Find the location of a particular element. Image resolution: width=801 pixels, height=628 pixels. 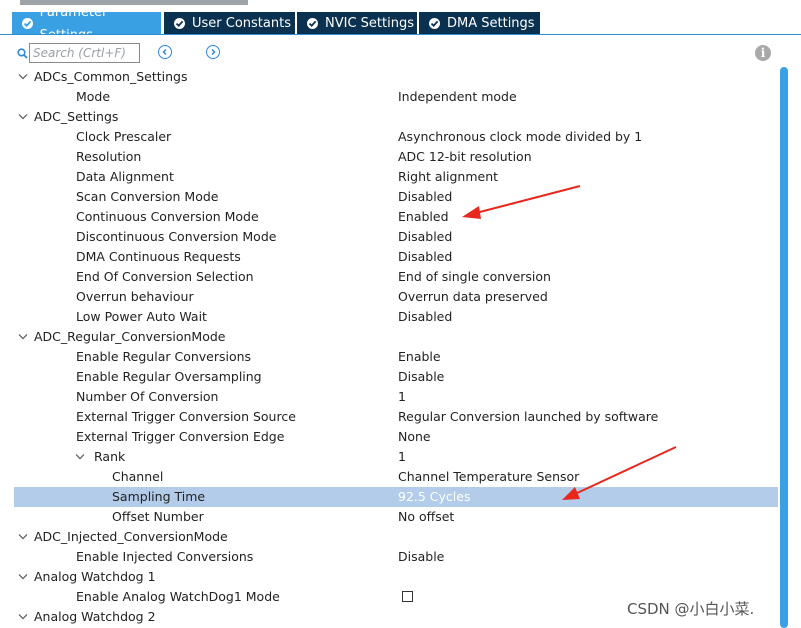

parameter-name: Channel is located at coordinates (138, 476).